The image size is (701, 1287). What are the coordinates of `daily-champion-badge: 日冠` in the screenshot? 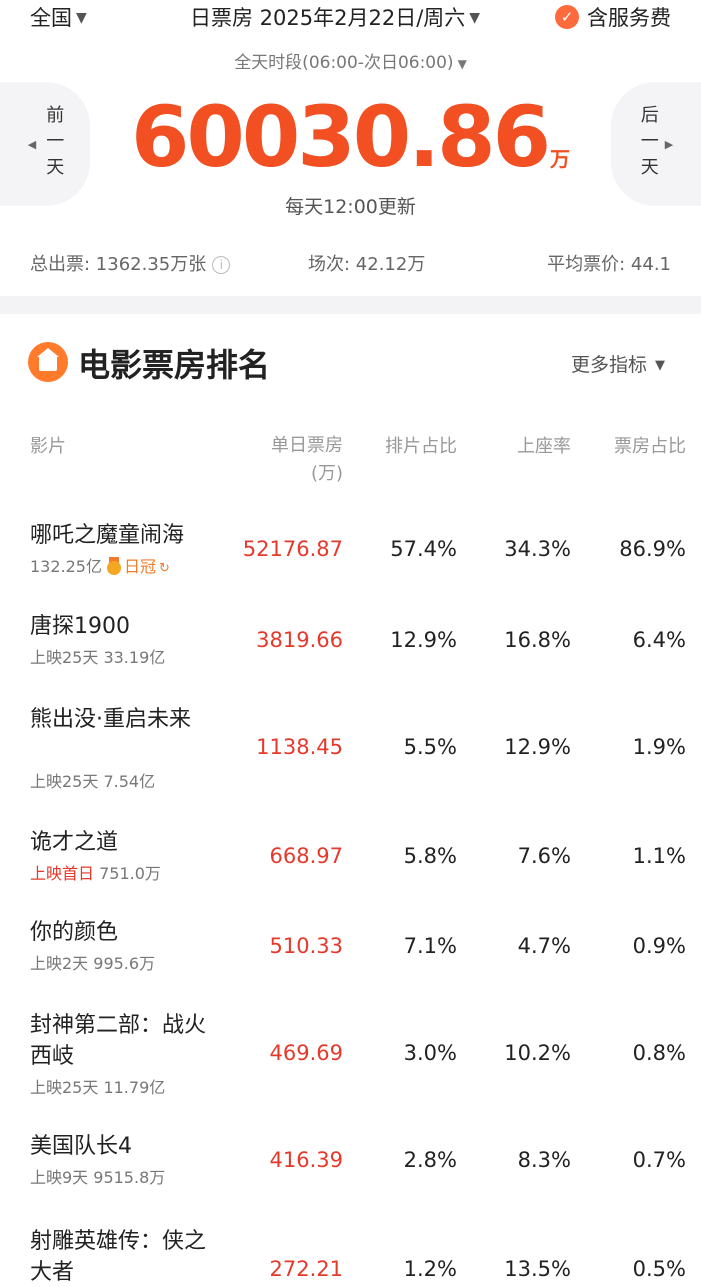 It's located at (140, 566).